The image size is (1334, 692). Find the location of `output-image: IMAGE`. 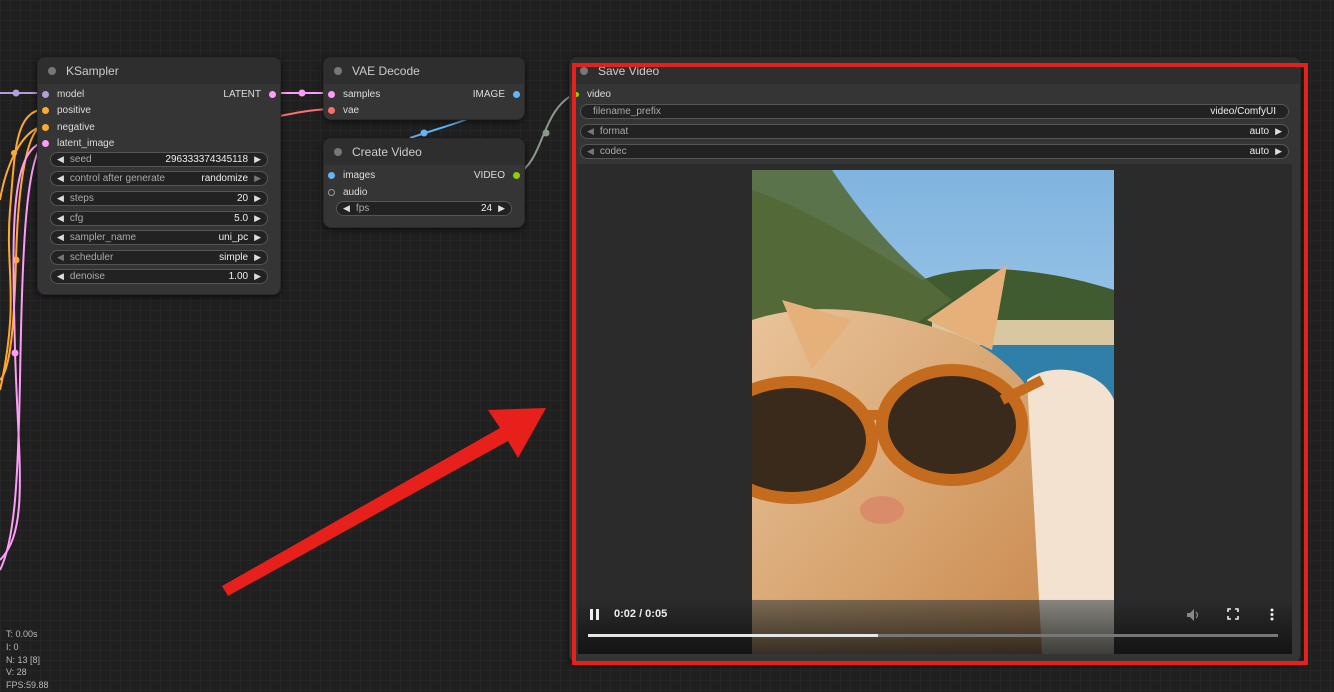

output-image: IMAGE is located at coordinates (496, 94).